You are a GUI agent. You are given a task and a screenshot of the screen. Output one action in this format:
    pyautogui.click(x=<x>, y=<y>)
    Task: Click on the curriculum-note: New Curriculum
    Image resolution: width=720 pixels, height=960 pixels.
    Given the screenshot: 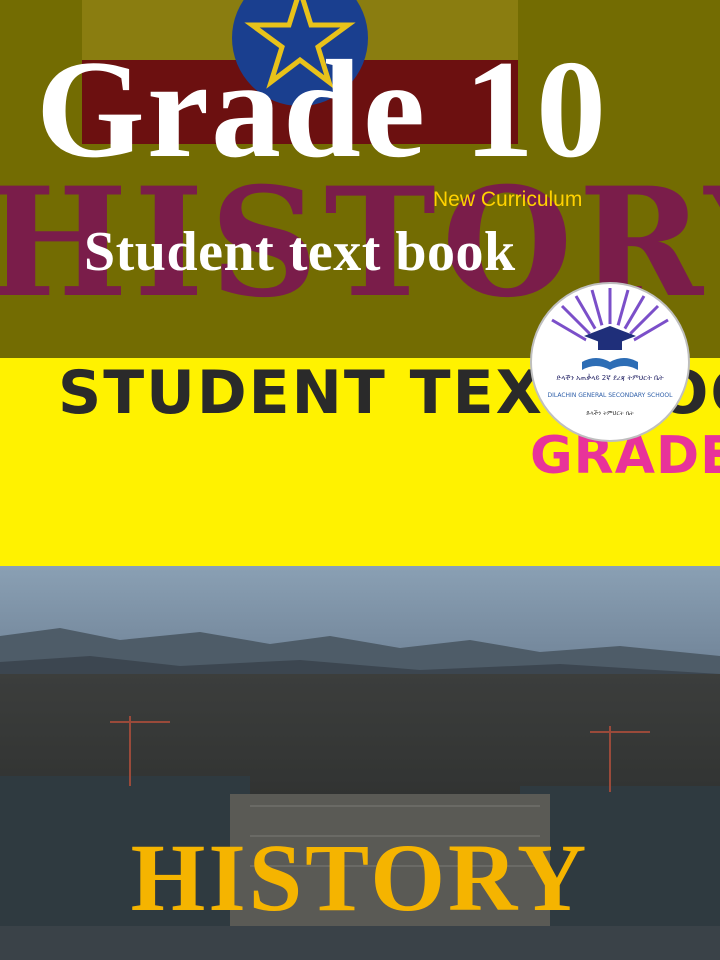 What is the action you would take?
    pyautogui.click(x=508, y=199)
    